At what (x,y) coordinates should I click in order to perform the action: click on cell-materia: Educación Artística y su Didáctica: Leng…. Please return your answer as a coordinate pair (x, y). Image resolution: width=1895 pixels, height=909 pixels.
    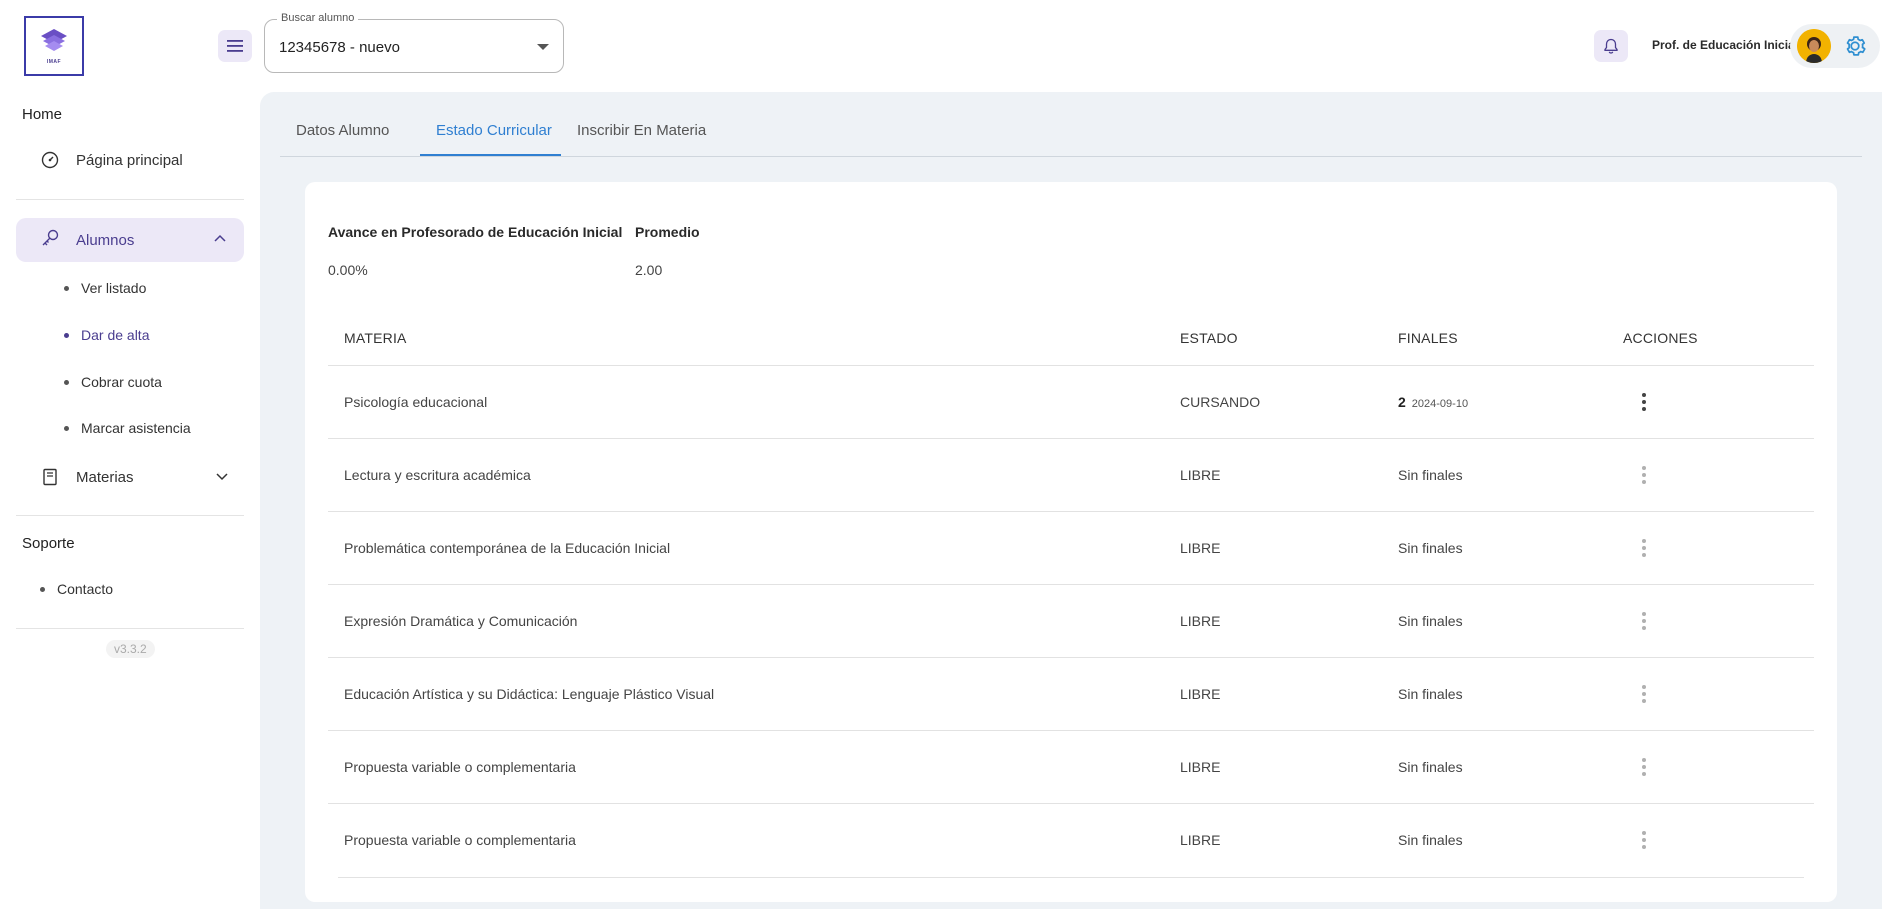
    Looking at the image, I should click on (529, 694).